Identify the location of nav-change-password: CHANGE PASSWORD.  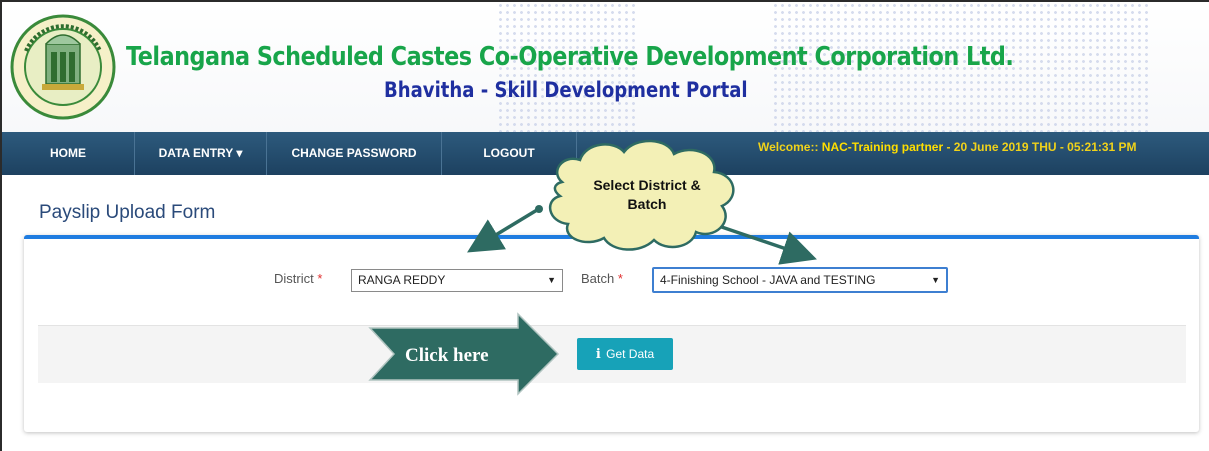
(354, 153).